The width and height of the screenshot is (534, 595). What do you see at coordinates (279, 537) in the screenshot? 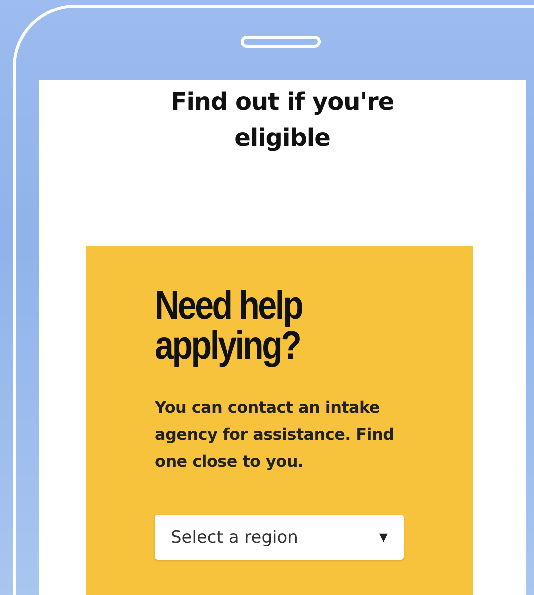
I see `region-select: Select a region ▼` at bounding box center [279, 537].